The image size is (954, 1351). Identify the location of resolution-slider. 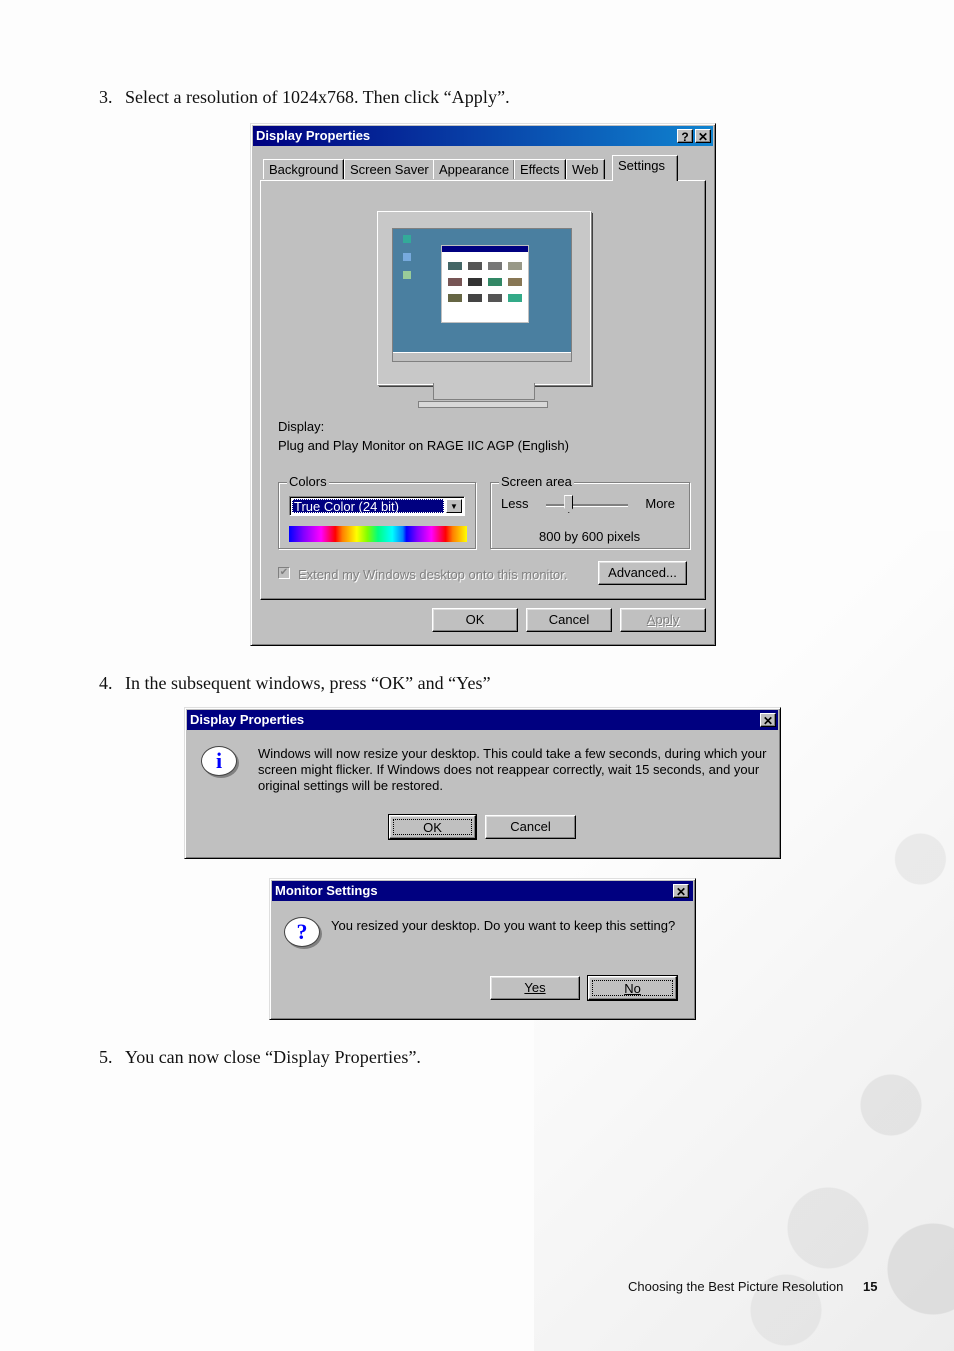
(587, 504).